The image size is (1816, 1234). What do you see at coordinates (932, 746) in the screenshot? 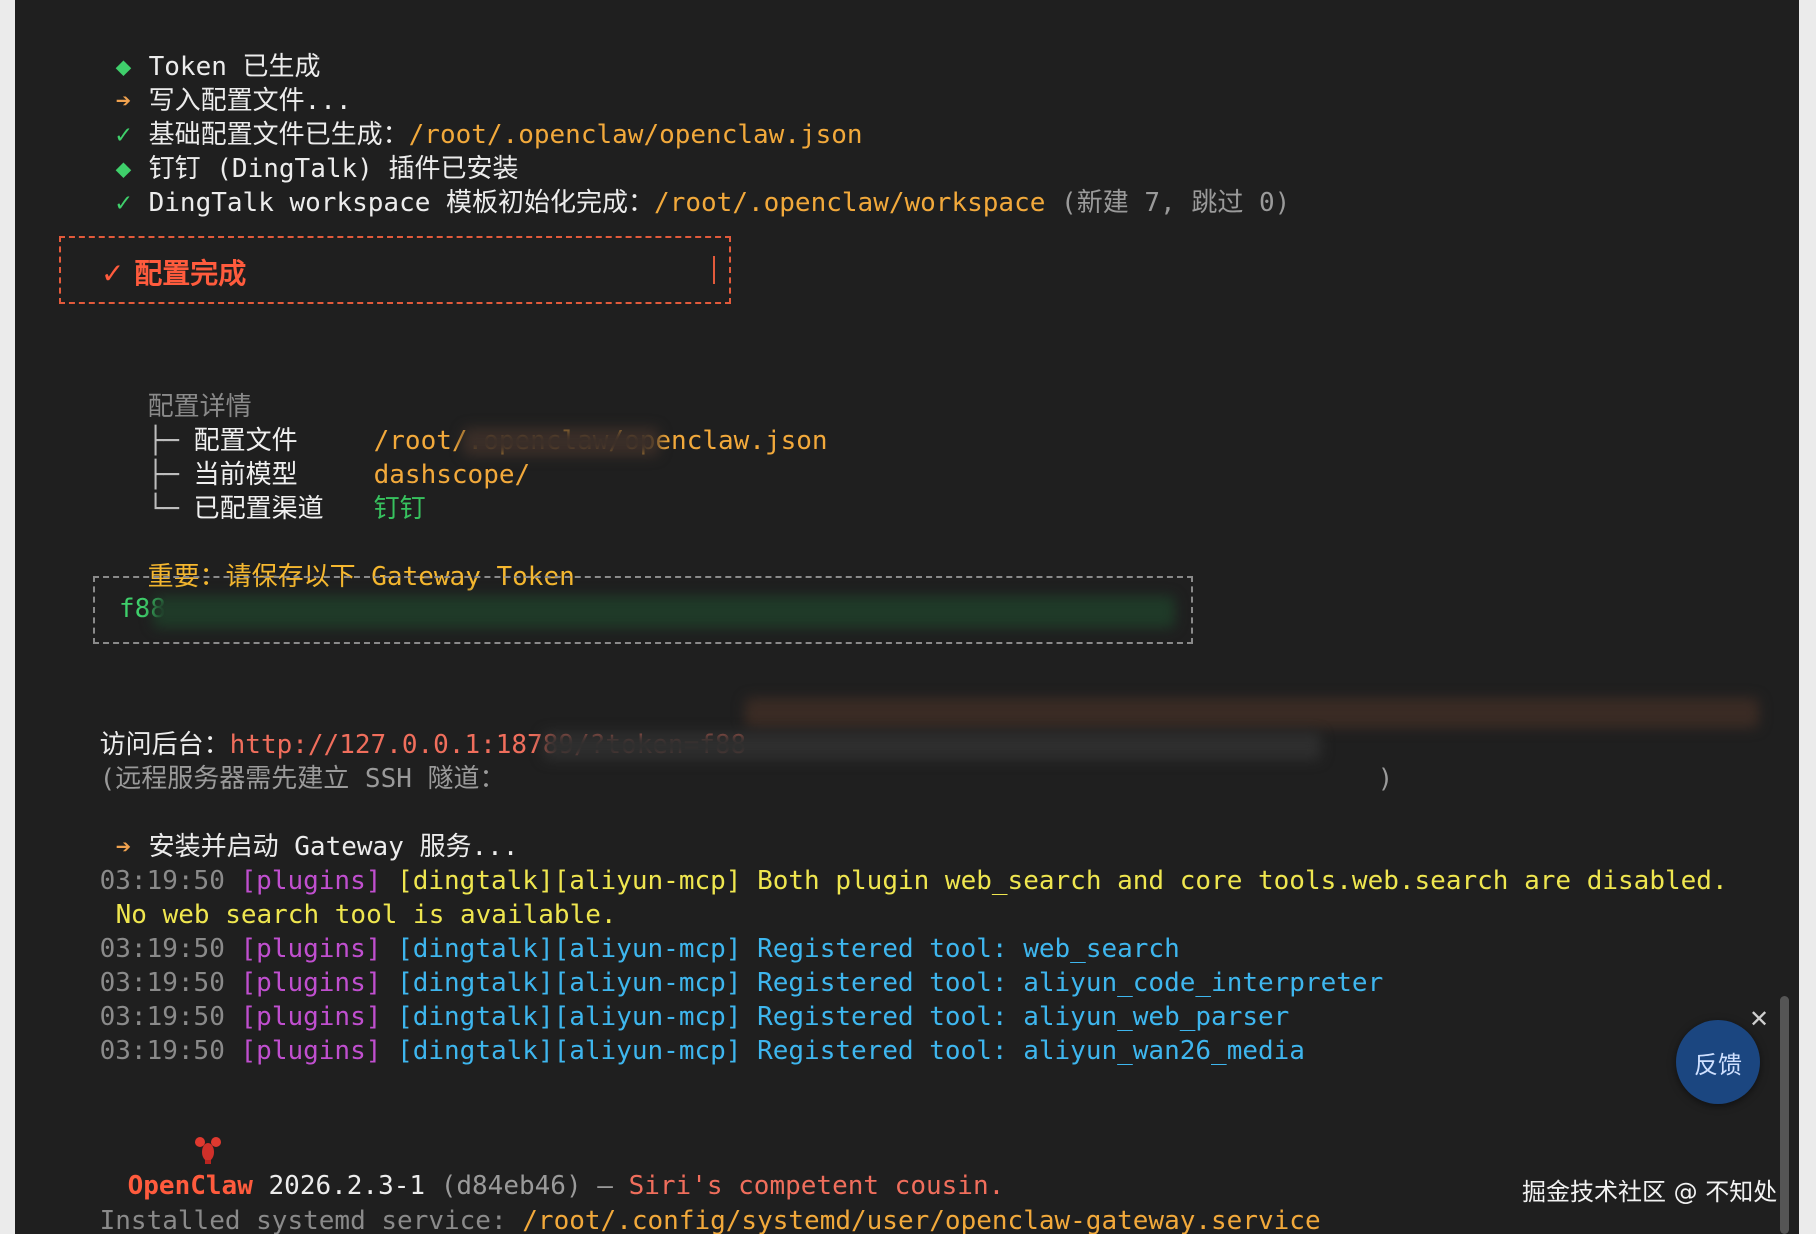
I see `redacted-ssh-command` at bounding box center [932, 746].